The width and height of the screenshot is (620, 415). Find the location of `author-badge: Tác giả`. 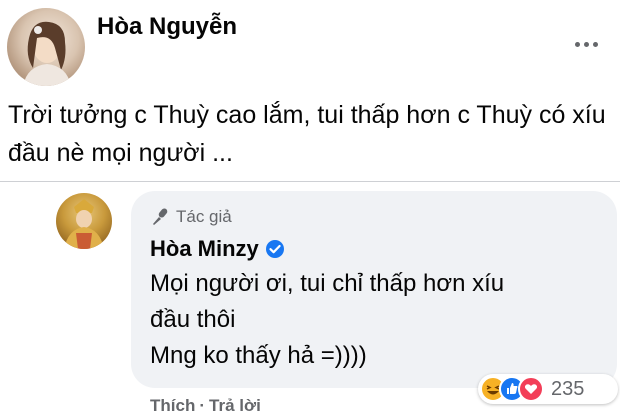

author-badge: Tác giả is located at coordinates (191, 217).